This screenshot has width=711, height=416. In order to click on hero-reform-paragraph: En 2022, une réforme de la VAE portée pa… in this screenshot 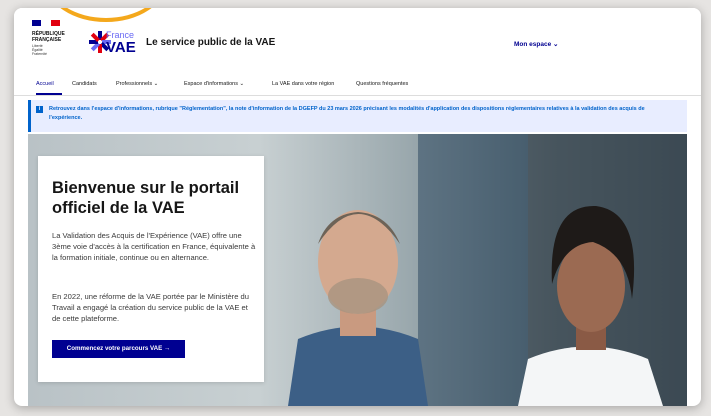, I will do `click(150, 307)`.